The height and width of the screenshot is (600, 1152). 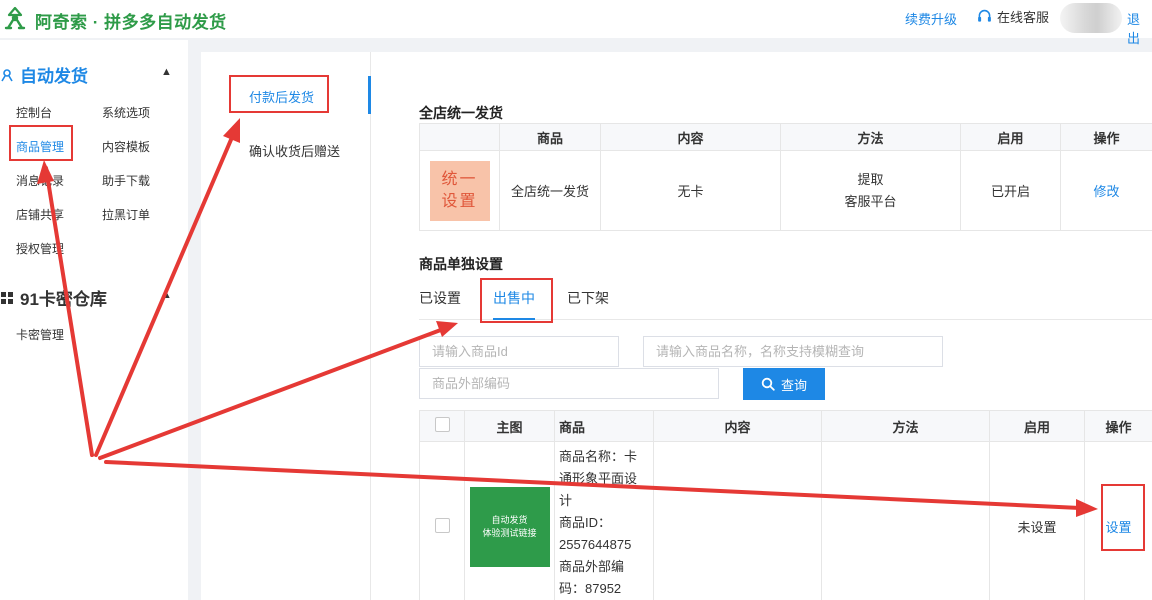 What do you see at coordinates (294, 150) in the screenshot?
I see `subnav-gift-after-receipt: 确认收货后赠送` at bounding box center [294, 150].